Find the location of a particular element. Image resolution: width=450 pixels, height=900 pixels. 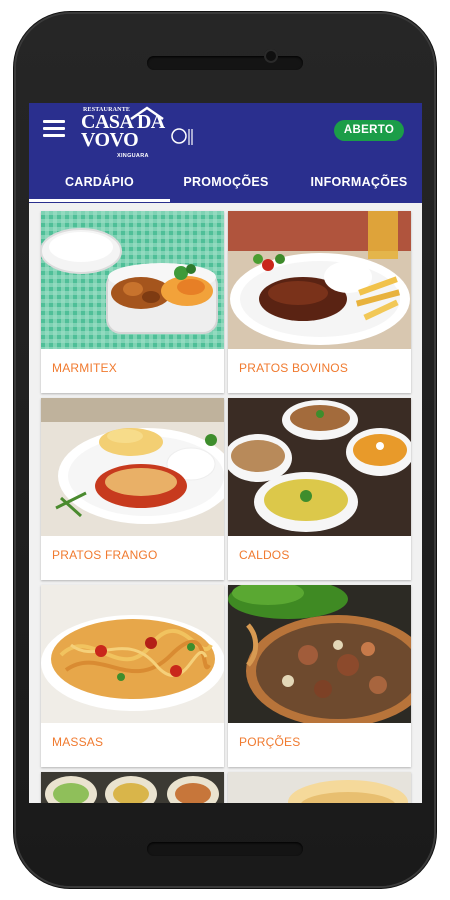

category-card-caldos: CALDOS is located at coordinates (319, 489).